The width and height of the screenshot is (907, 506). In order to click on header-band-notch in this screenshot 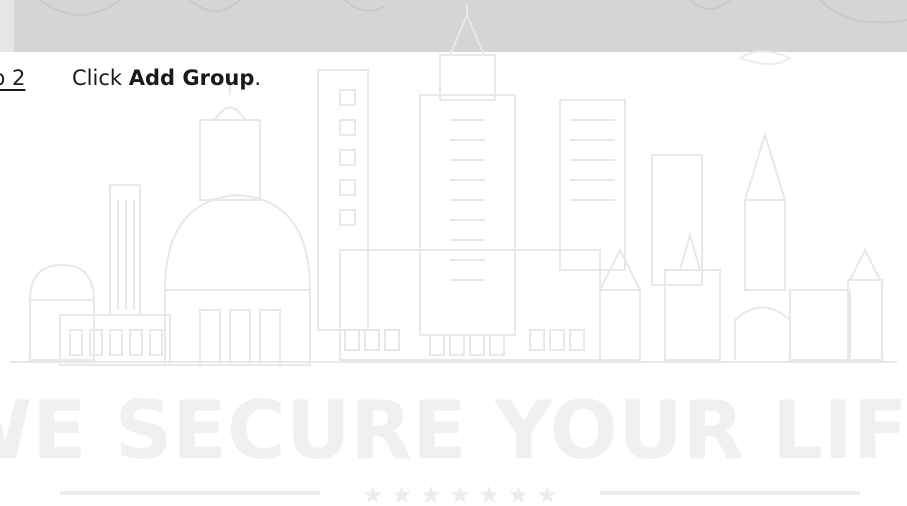, I will do `click(7, 26)`.